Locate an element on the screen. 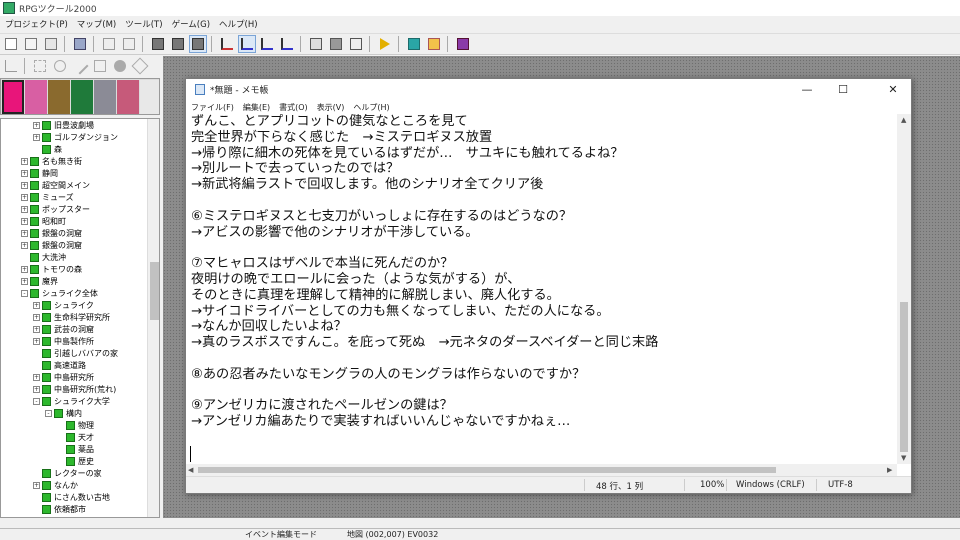 Image resolution: width=960 pixels, height=540 pixels. scroll-left-icon: ◀ is located at coordinates (190, 470).